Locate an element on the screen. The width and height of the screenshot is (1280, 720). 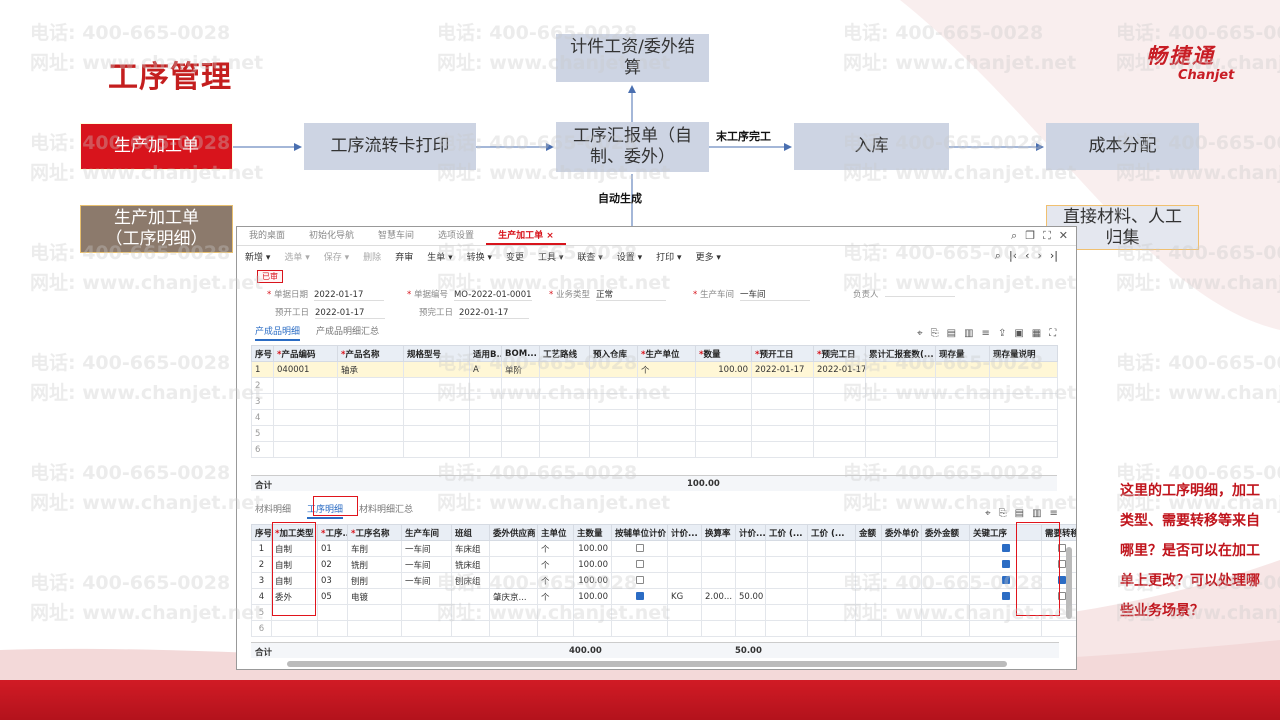
table-cell: 3 is located at coordinates (262, 401).